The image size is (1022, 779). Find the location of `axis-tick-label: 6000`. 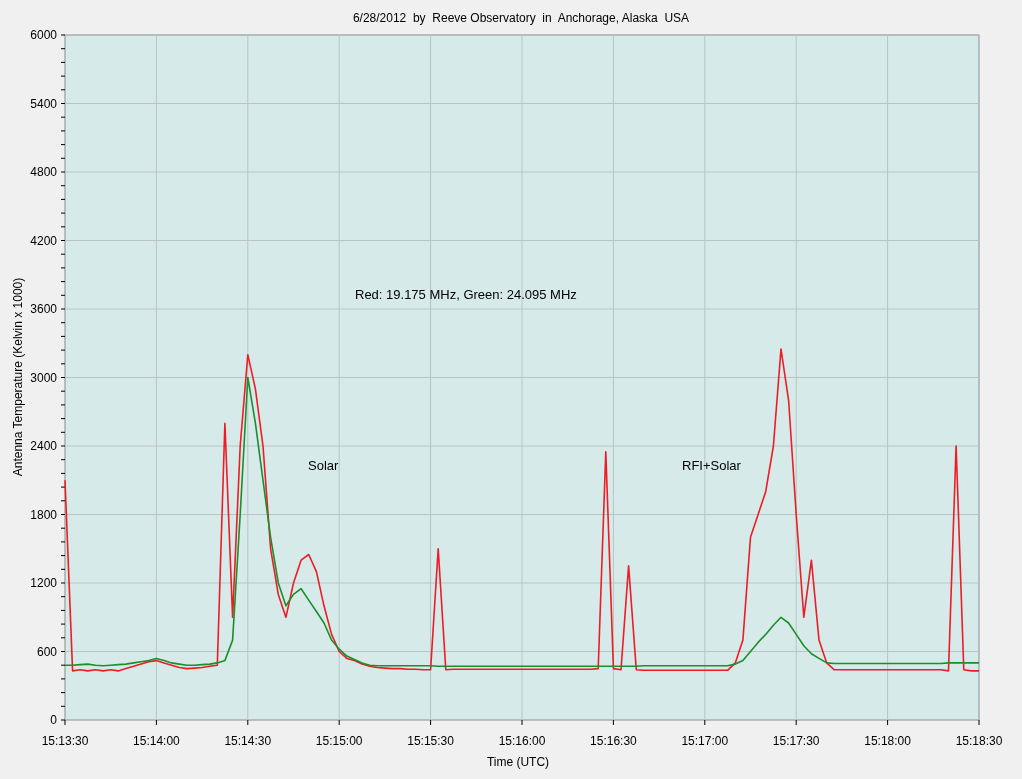

axis-tick-label: 6000 is located at coordinates (43, 35).